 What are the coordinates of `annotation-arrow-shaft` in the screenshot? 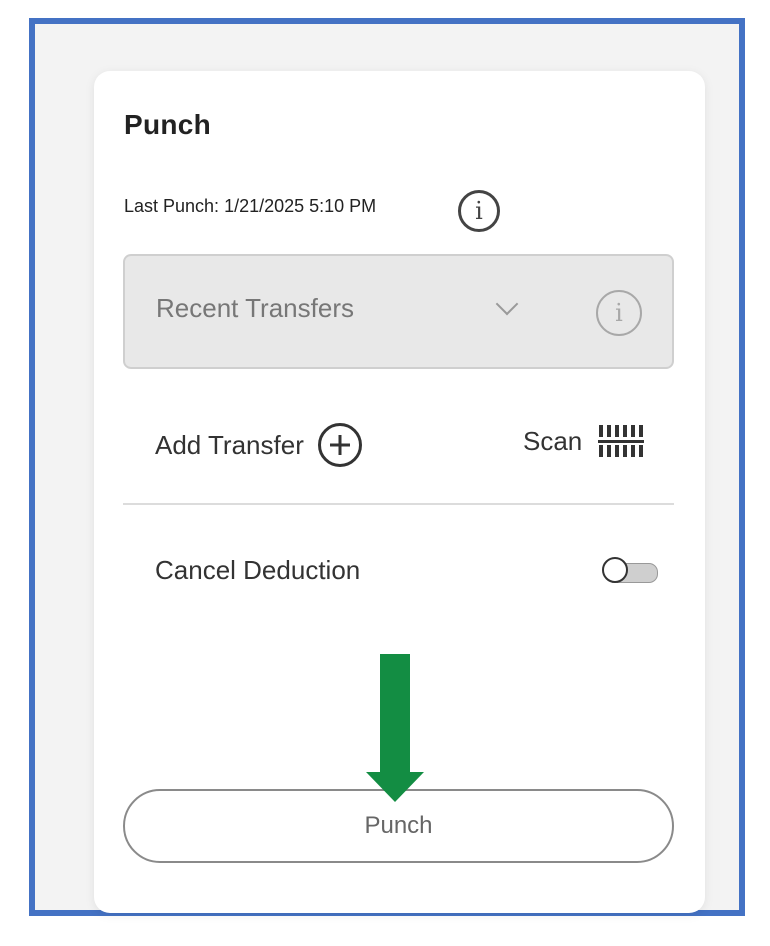 It's located at (395, 715).